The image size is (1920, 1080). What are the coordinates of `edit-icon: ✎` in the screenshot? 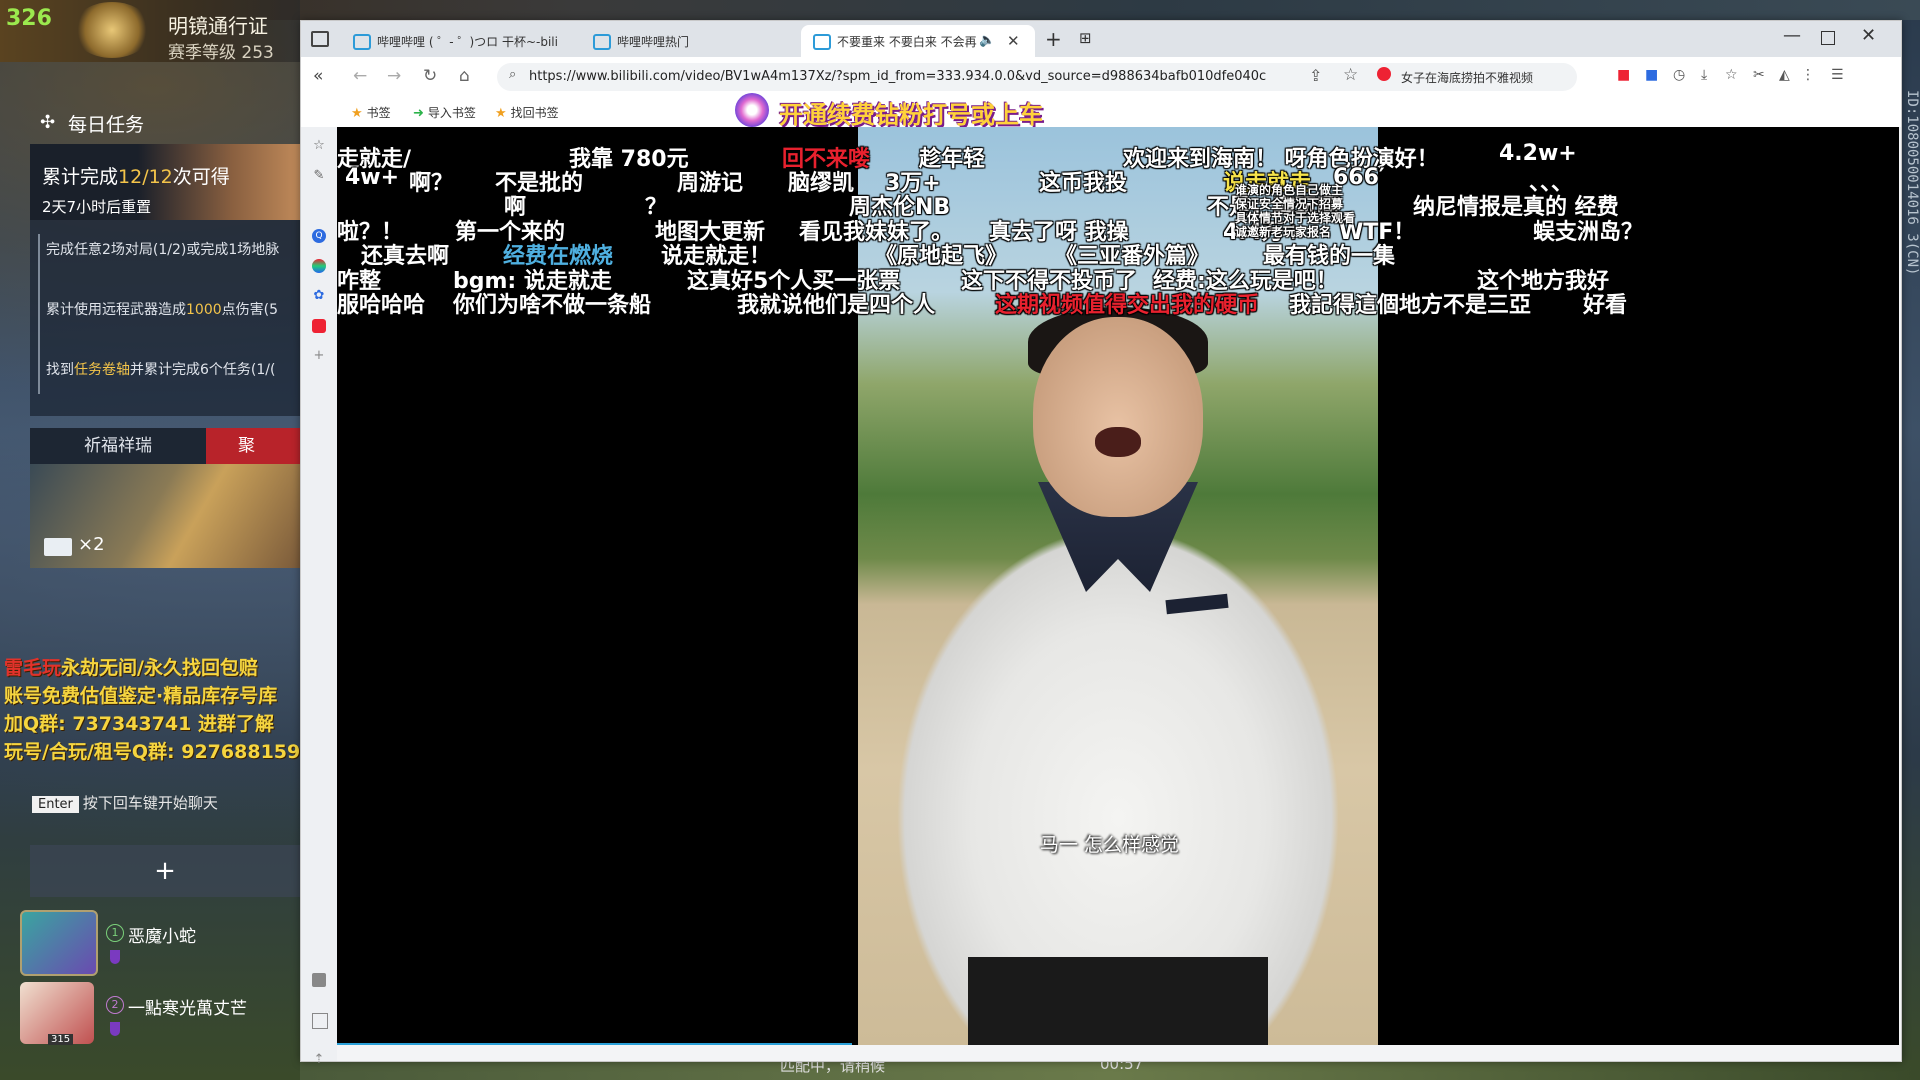 It's located at (319, 176).